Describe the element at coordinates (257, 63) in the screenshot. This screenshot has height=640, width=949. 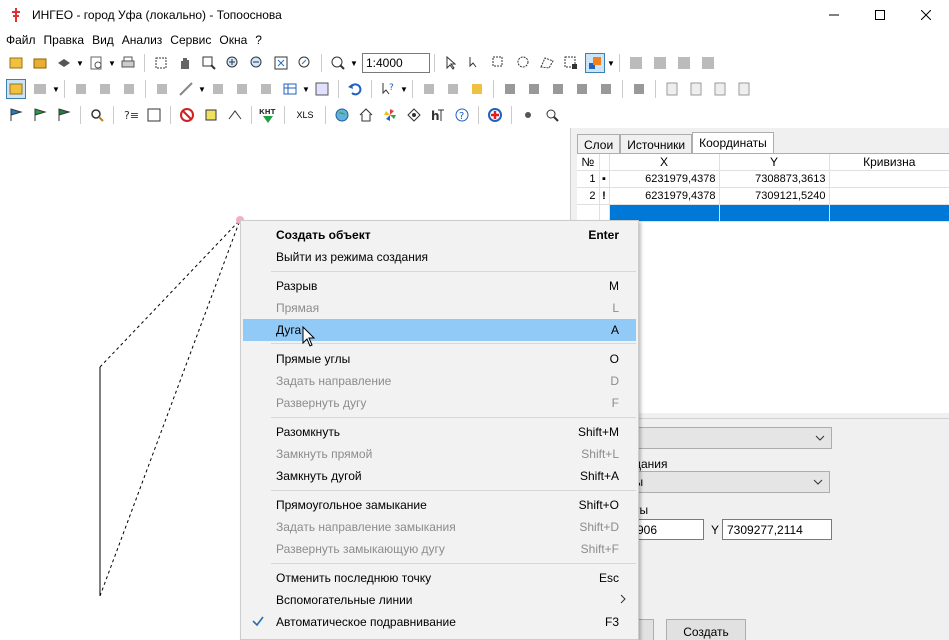
I see `zoom-out-icon` at that location.